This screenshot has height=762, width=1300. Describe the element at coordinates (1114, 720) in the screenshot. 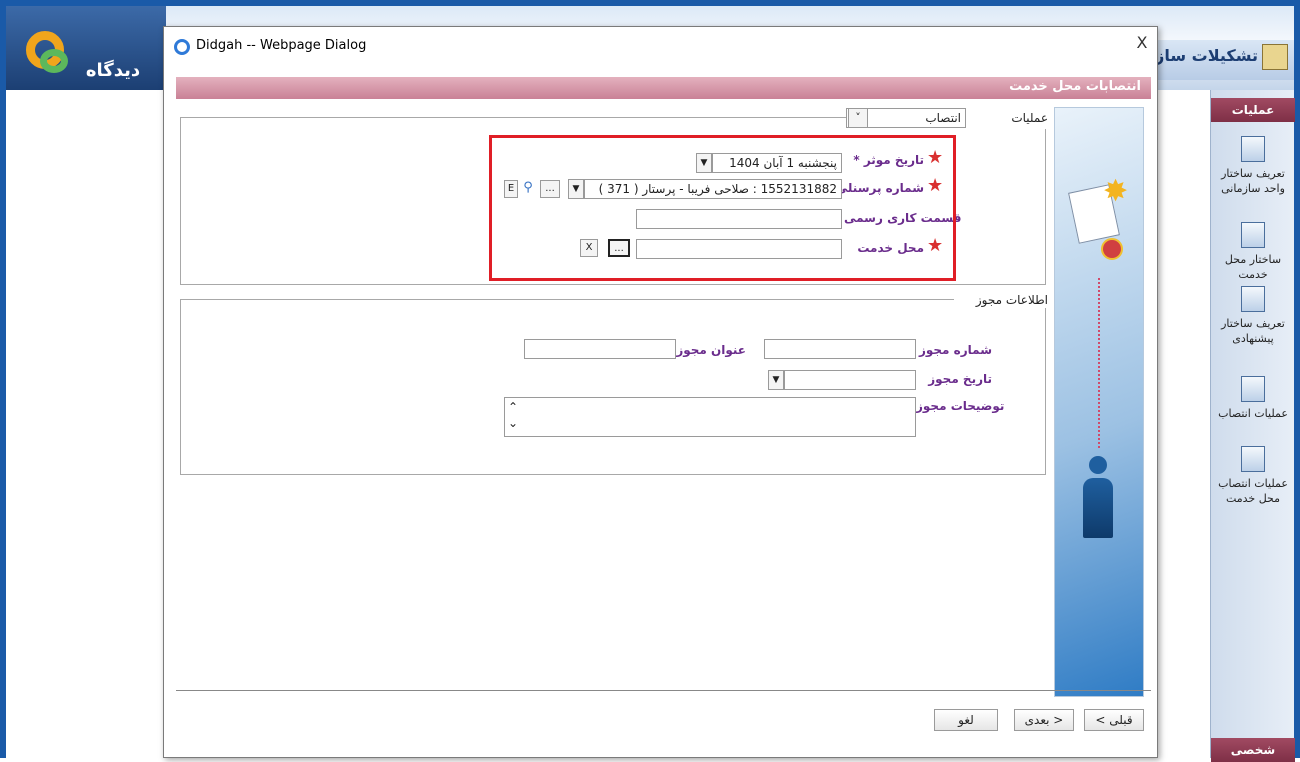

I see `previous-button: < قبلی` at that location.